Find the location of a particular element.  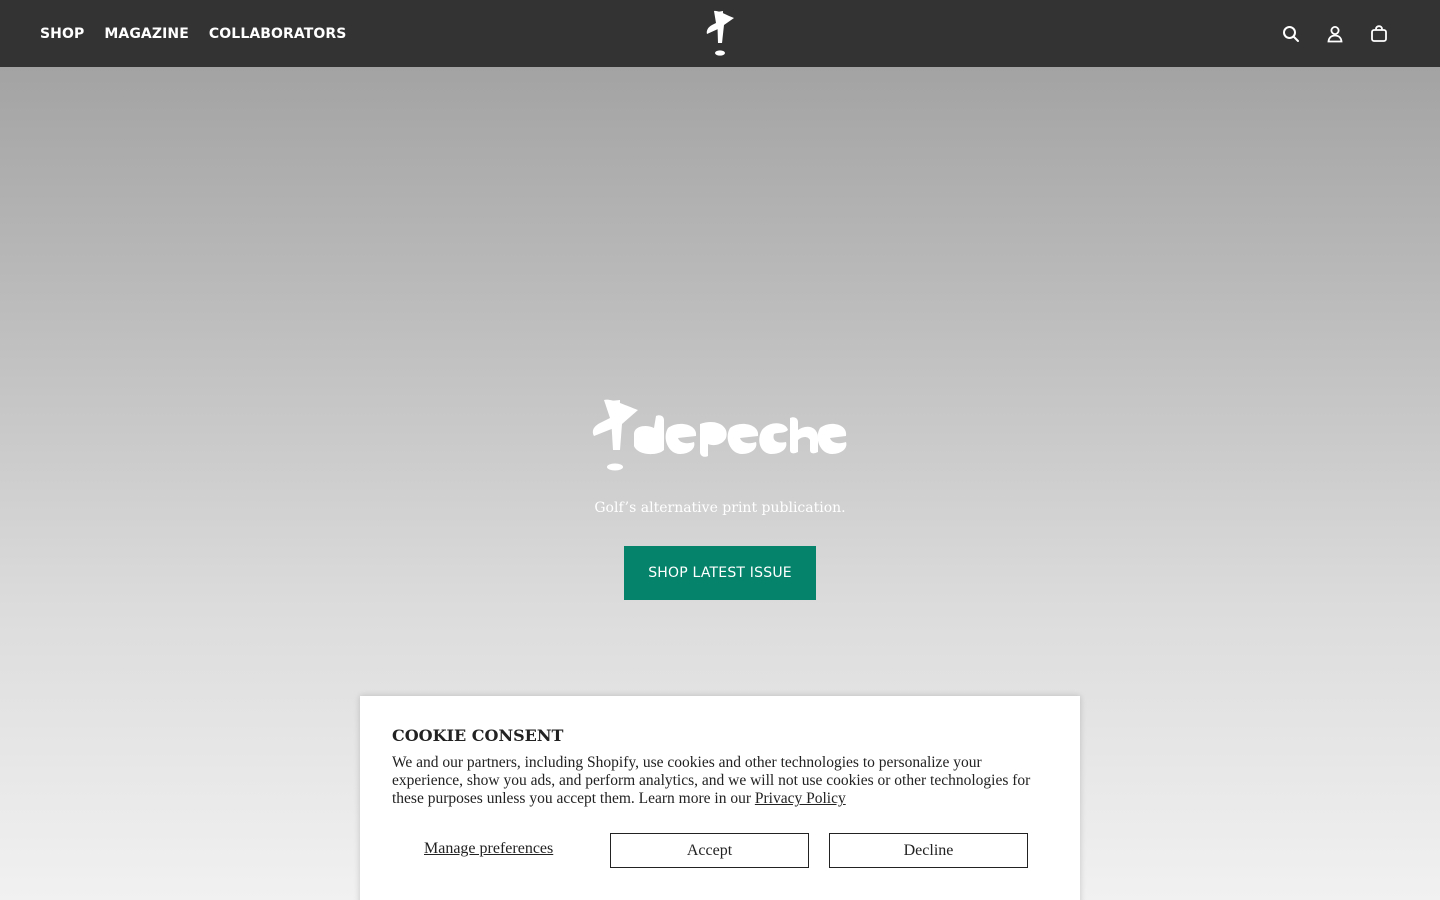

golf-flag-logo-icon is located at coordinates (721, 34).